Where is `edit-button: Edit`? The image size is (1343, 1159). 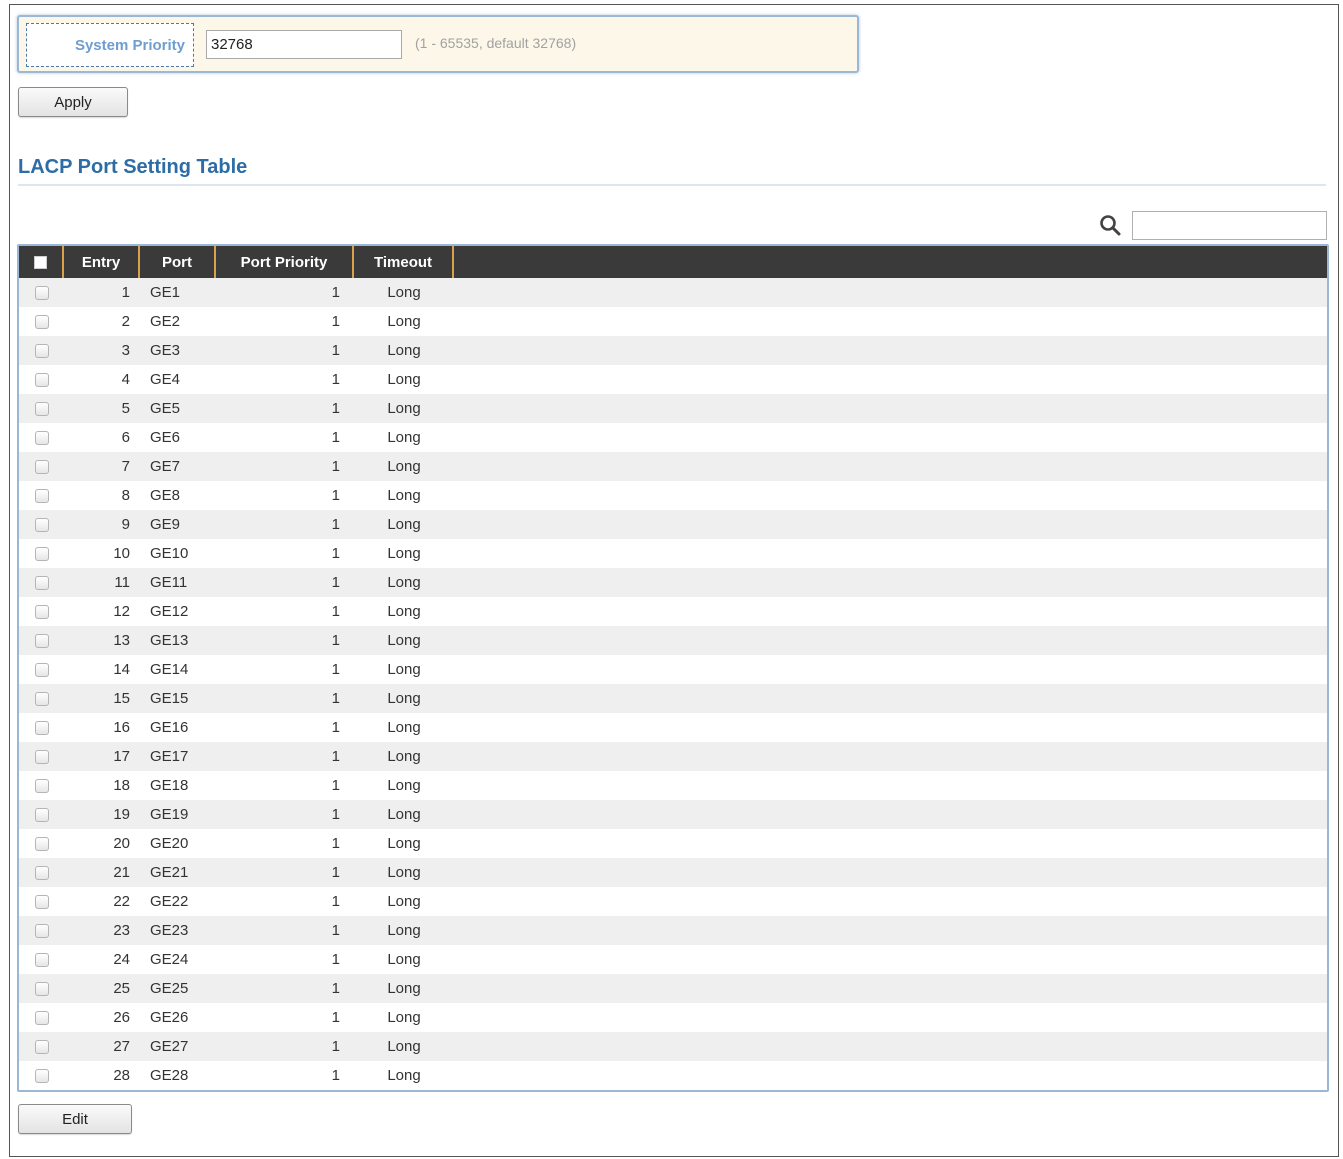 edit-button: Edit is located at coordinates (75, 1119).